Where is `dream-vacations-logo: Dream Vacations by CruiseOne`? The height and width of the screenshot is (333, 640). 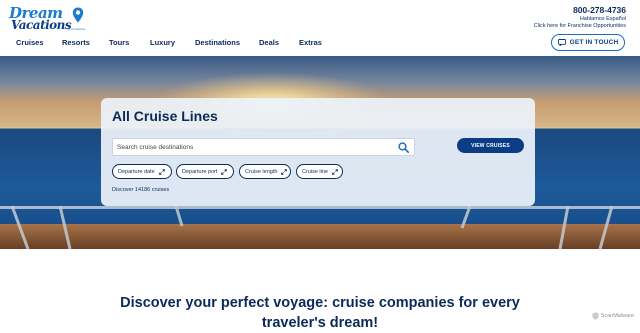
dream-vacations-logo: Dream Vacations by CruiseOne is located at coordinates (49, 18).